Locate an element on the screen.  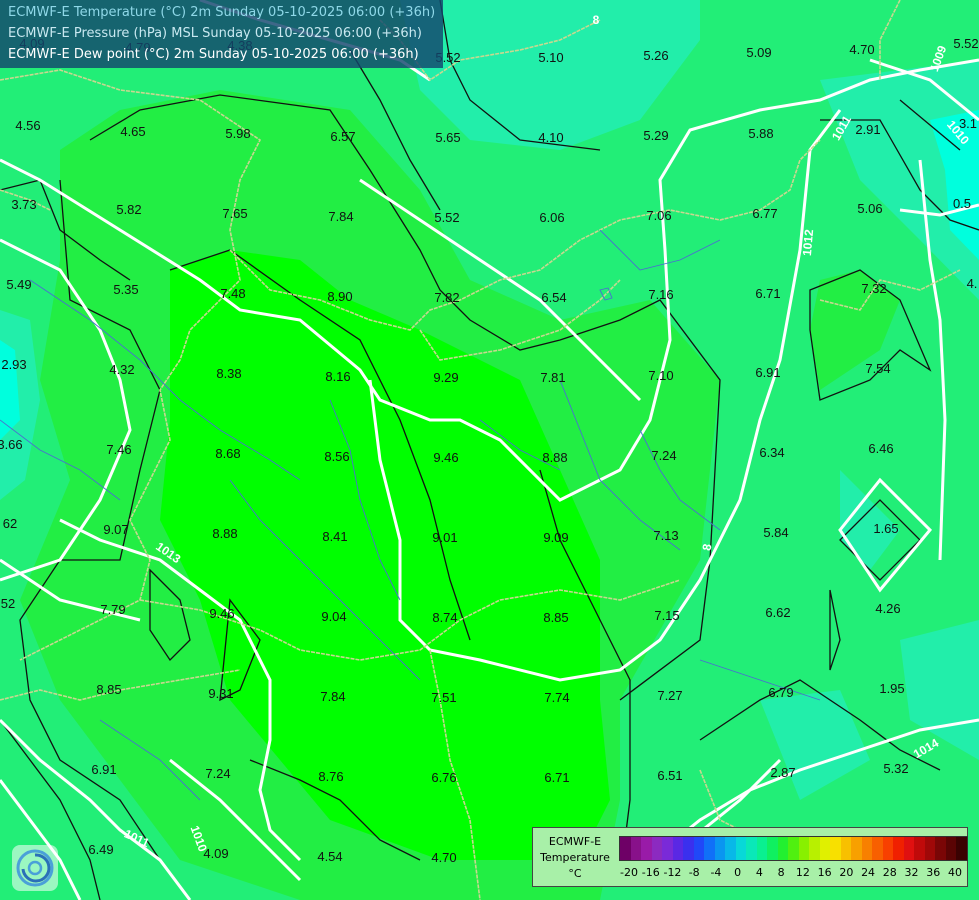
temperature-value-label: 6.62 is located at coordinates (777, 612).